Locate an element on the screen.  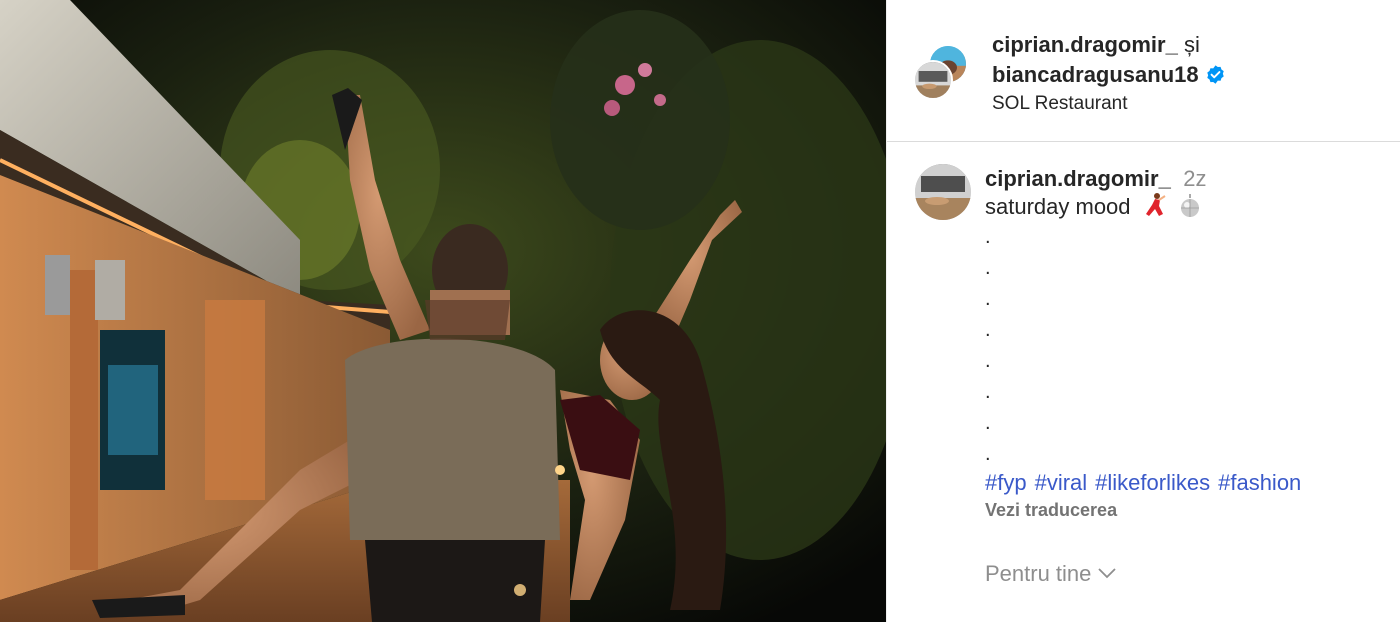
conjunction: și is located at coordinates (1191, 44).